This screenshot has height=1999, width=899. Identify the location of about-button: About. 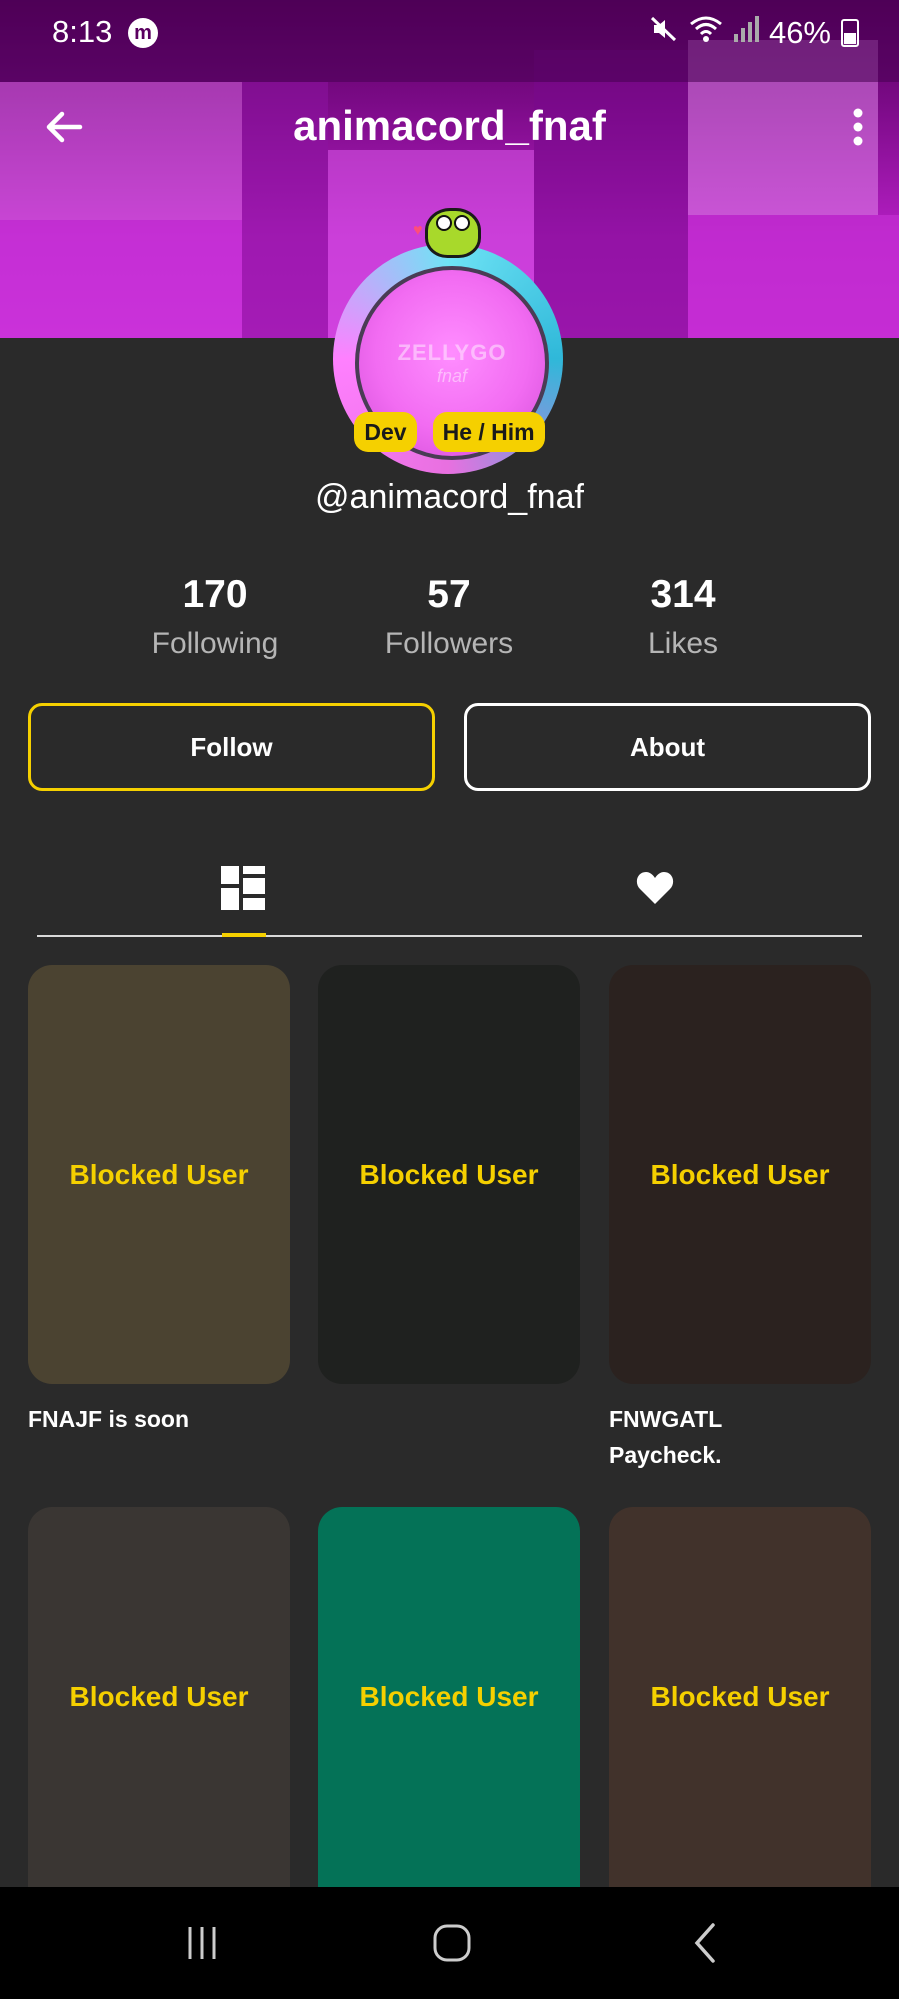
(667, 747).